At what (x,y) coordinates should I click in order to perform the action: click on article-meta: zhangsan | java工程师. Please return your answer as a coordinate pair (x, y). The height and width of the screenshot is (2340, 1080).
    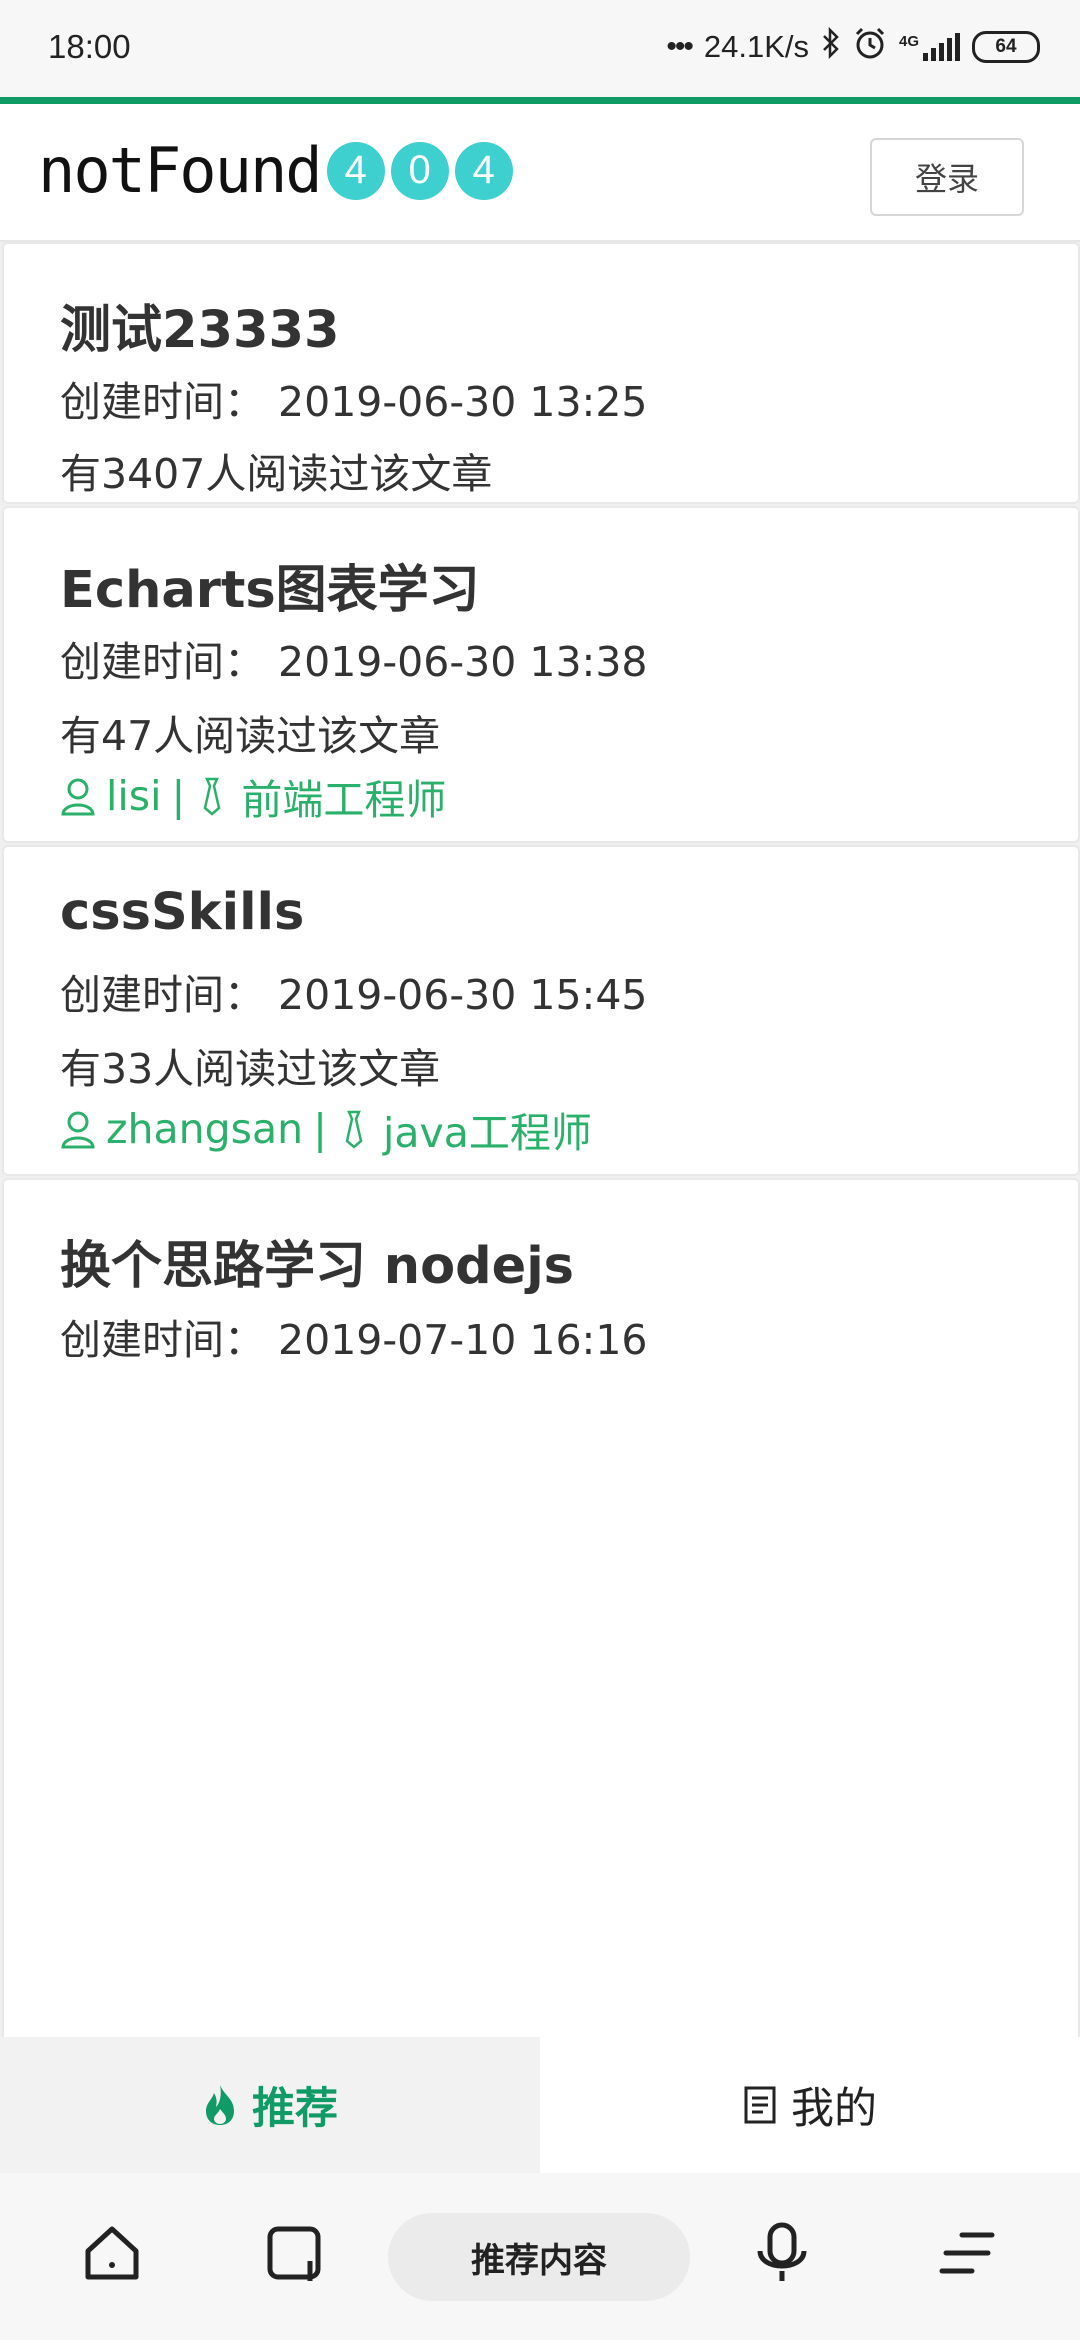
    Looking at the image, I should click on (326, 1129).